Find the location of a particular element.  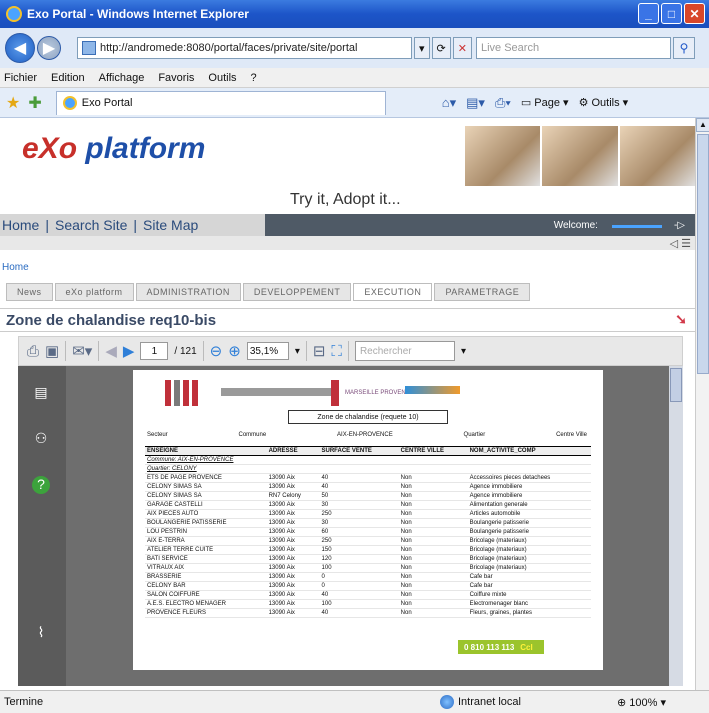

menu-affichage: Affichage is located at coordinates (122, 78).